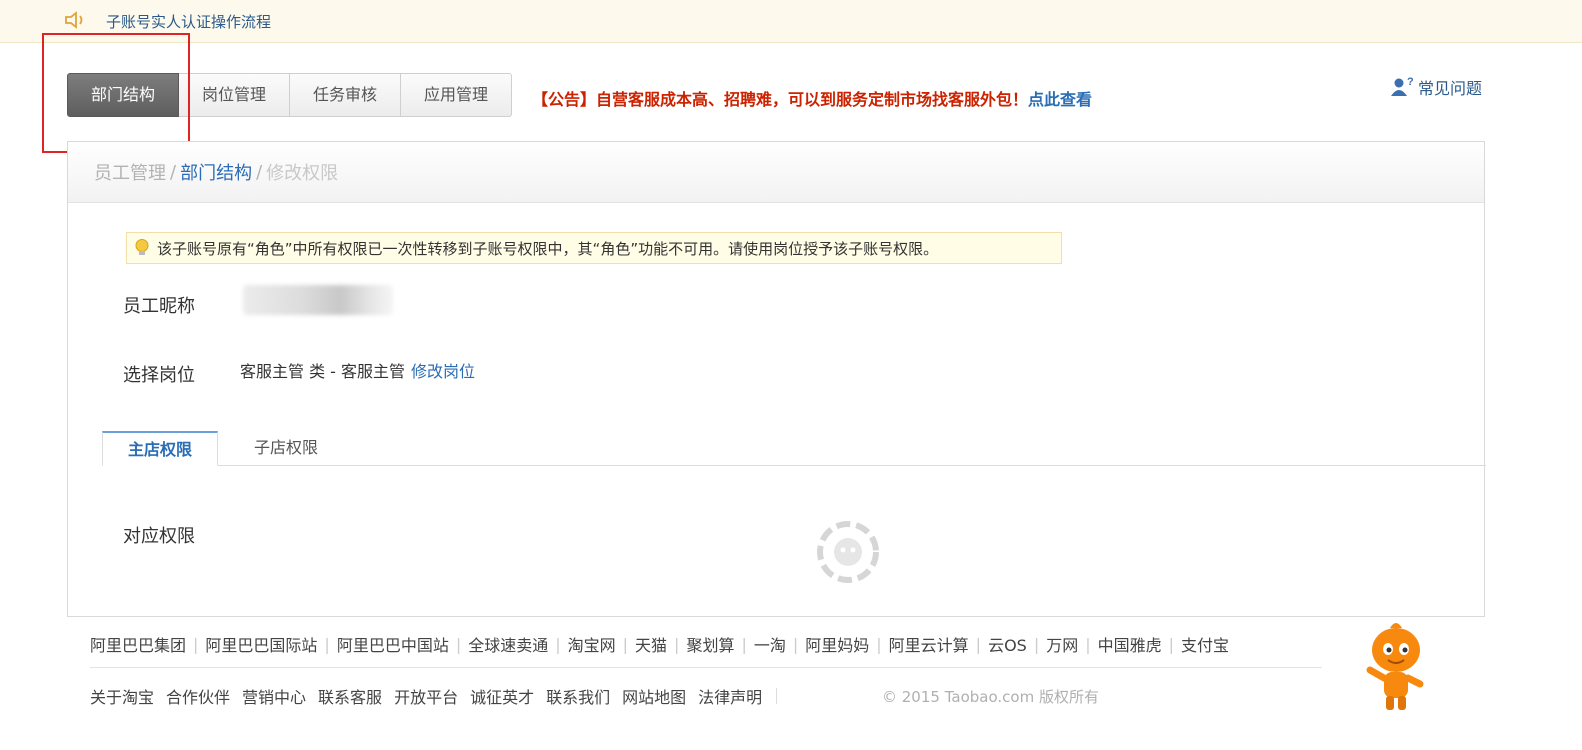  I want to click on position-value: 客服主管 类 - 客服主管 修改岗位, so click(357, 370).